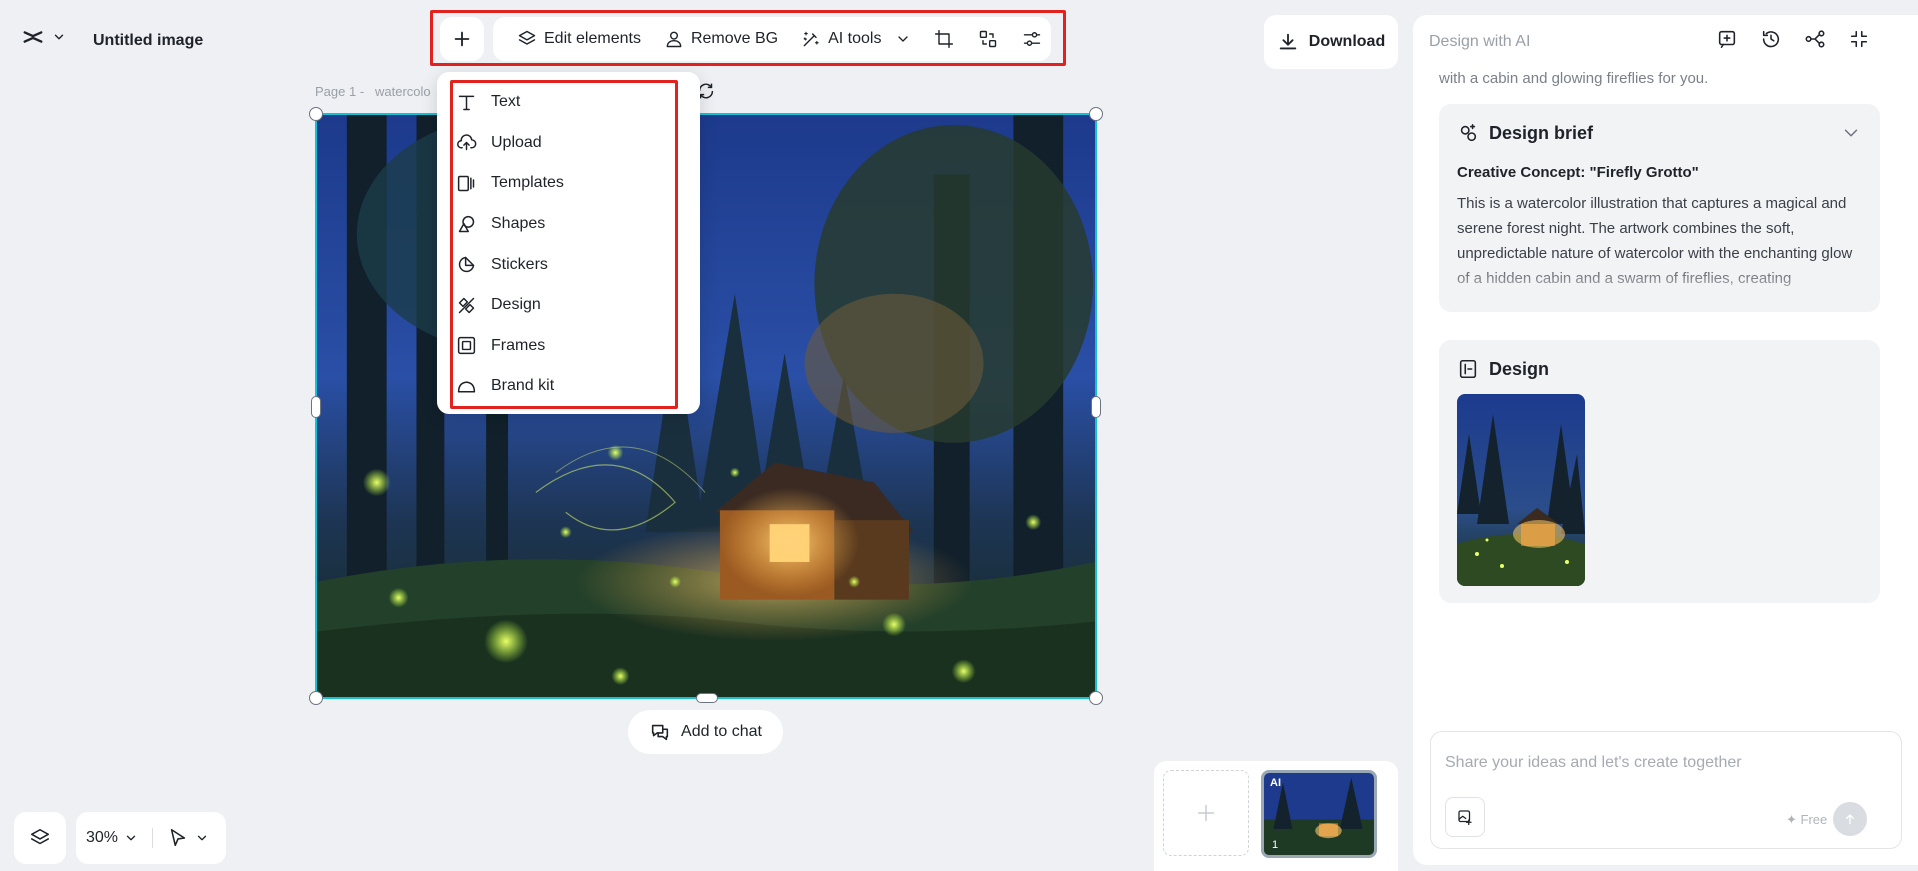 The image size is (1918, 871). I want to click on toolbar-highlight, so click(748, 38).